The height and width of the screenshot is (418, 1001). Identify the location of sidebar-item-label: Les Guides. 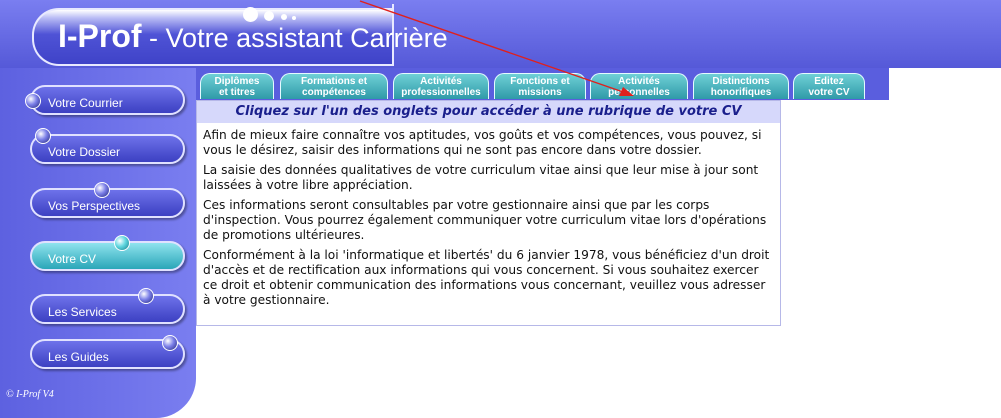
(78, 357).